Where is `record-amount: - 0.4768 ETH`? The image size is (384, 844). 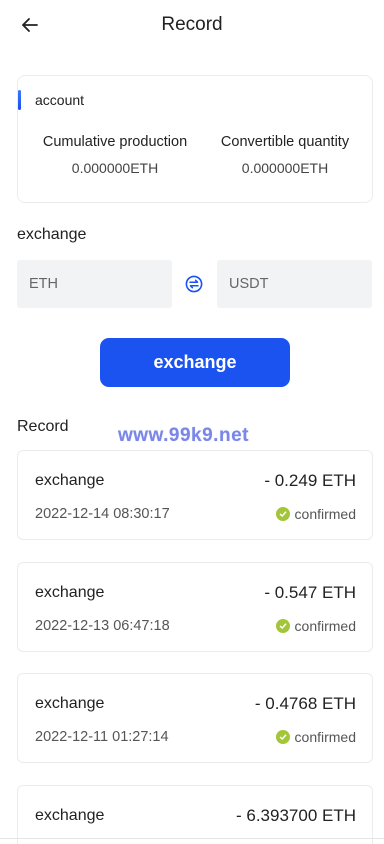
record-amount: - 0.4768 ETH is located at coordinates (305, 703).